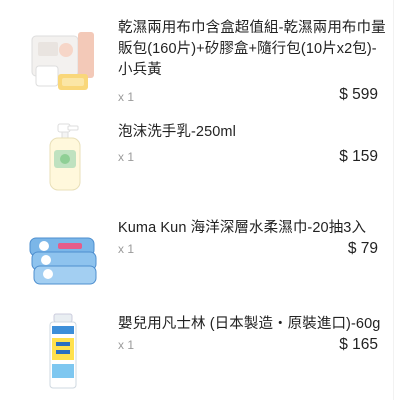 Image resolution: width=400 pixels, height=400 pixels. Describe the element at coordinates (358, 156) in the screenshot. I see `price-label: $ 159` at that location.